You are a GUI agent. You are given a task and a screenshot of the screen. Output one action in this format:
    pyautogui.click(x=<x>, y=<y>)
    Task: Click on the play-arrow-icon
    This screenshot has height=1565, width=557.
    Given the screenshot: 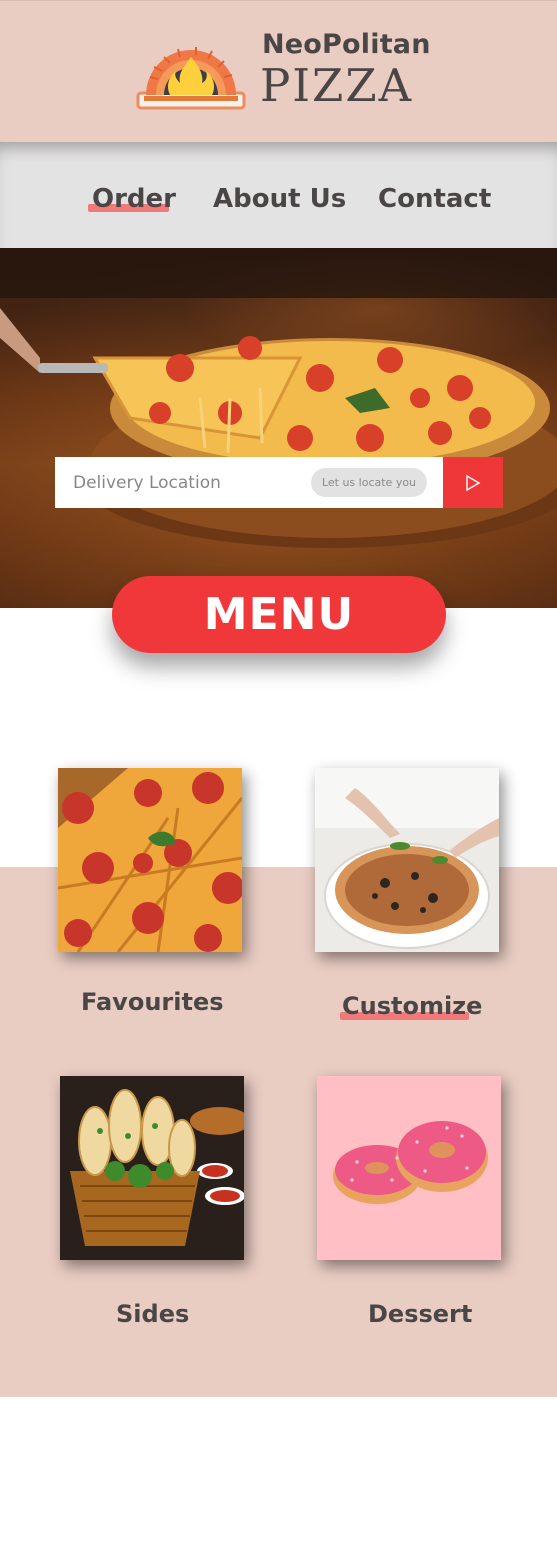 What is the action you would take?
    pyautogui.click(x=473, y=482)
    